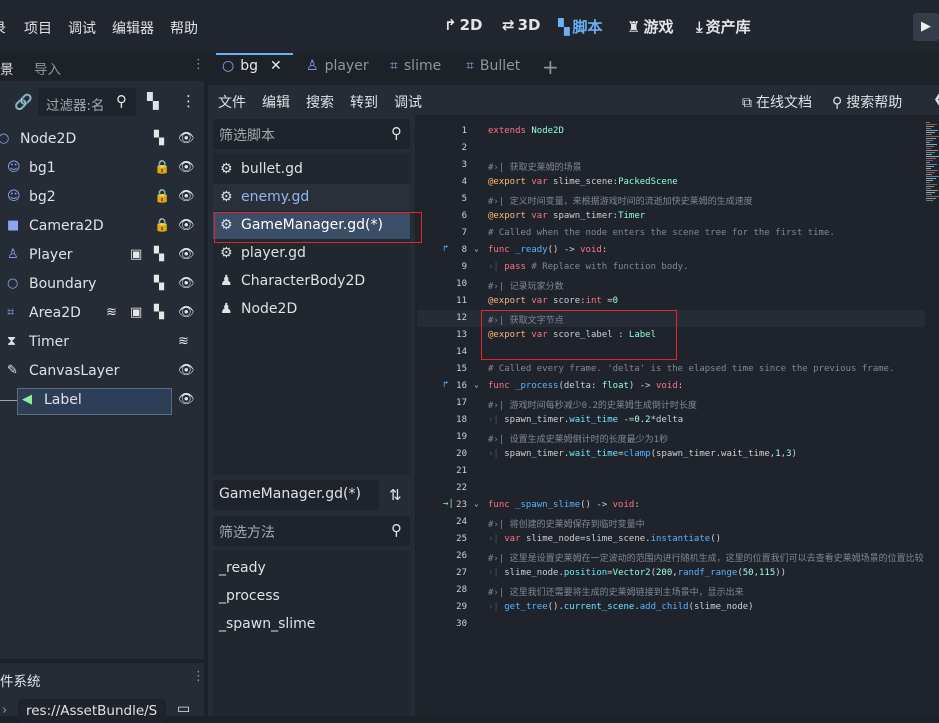 Image resolution: width=939 pixels, height=723 pixels. I want to click on menu-item: 调试, so click(82, 28).